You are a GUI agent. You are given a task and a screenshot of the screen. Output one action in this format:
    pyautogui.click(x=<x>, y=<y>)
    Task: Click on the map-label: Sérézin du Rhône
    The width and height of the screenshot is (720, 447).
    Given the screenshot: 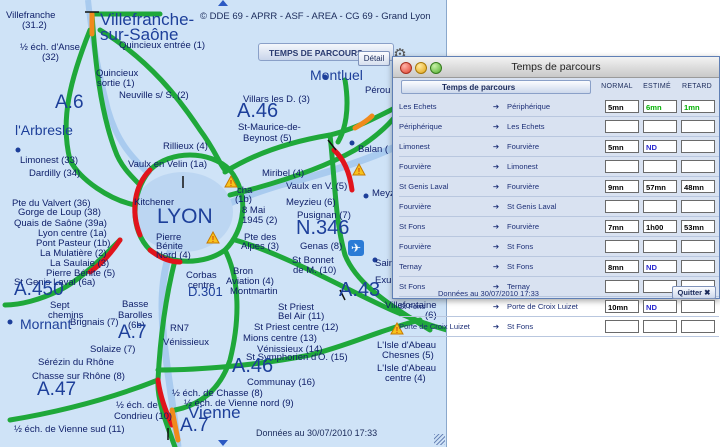 What is the action you would take?
    pyautogui.click(x=76, y=362)
    